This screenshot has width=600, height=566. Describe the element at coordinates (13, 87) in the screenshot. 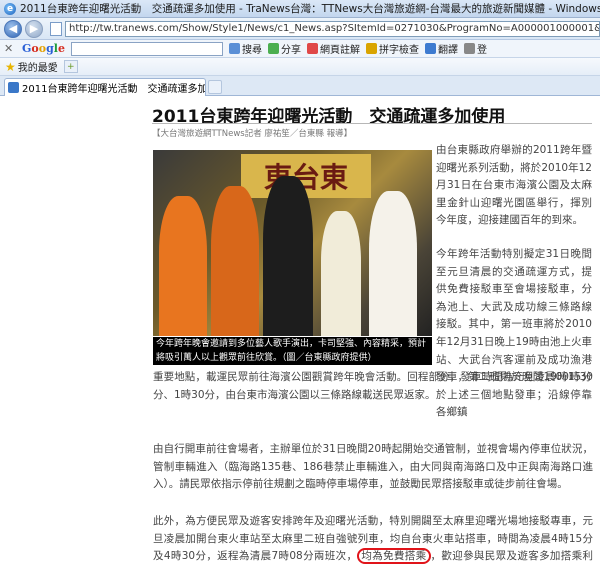

I see `tab-page-icon` at that location.